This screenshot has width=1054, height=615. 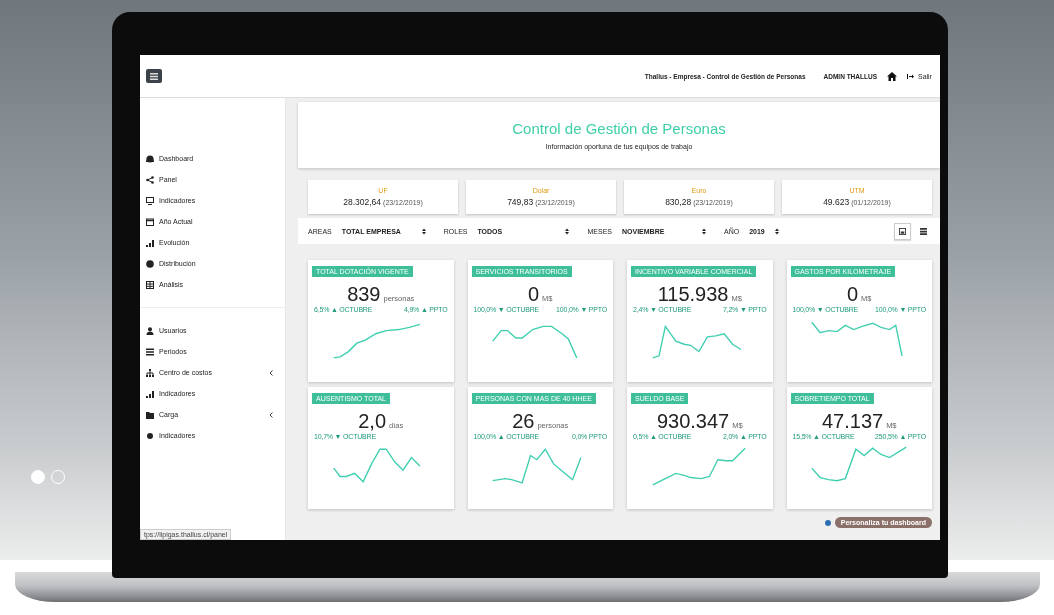 I want to click on kpi-value: 47.137, so click(x=852, y=421).